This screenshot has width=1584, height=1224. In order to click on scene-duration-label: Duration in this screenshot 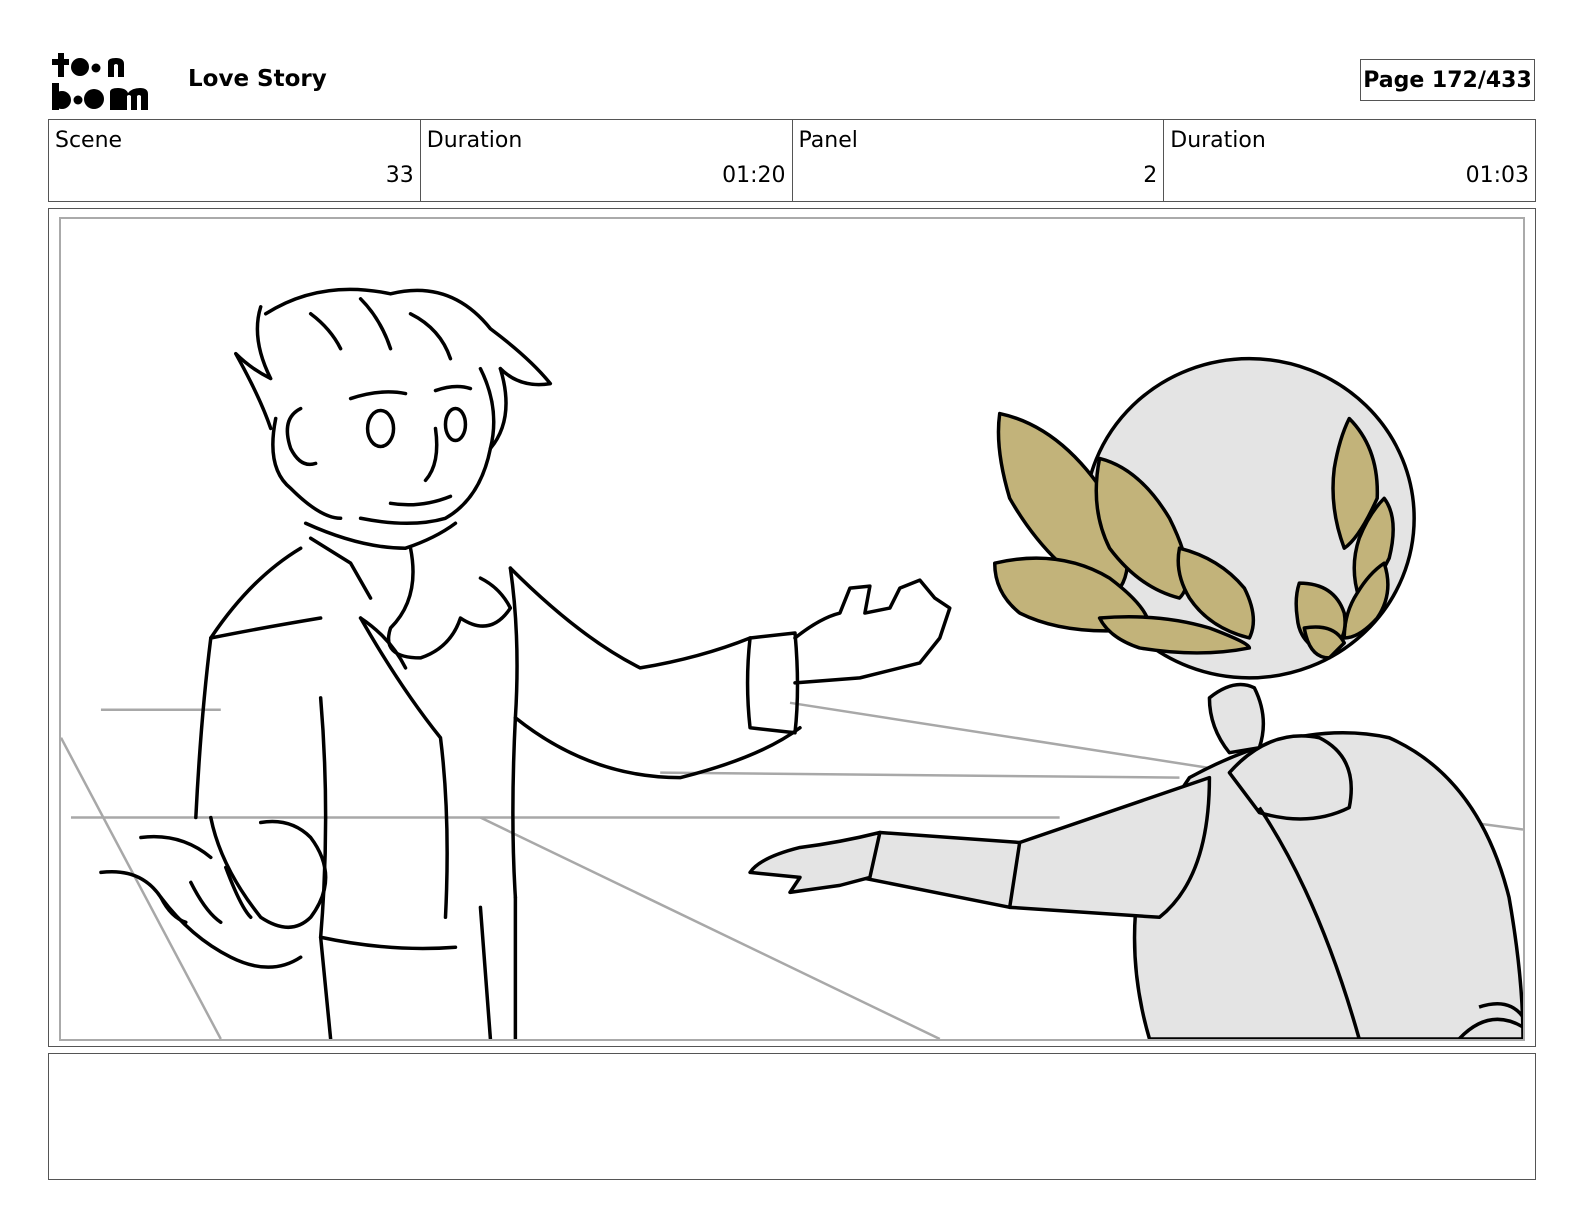, I will do `click(474, 140)`.